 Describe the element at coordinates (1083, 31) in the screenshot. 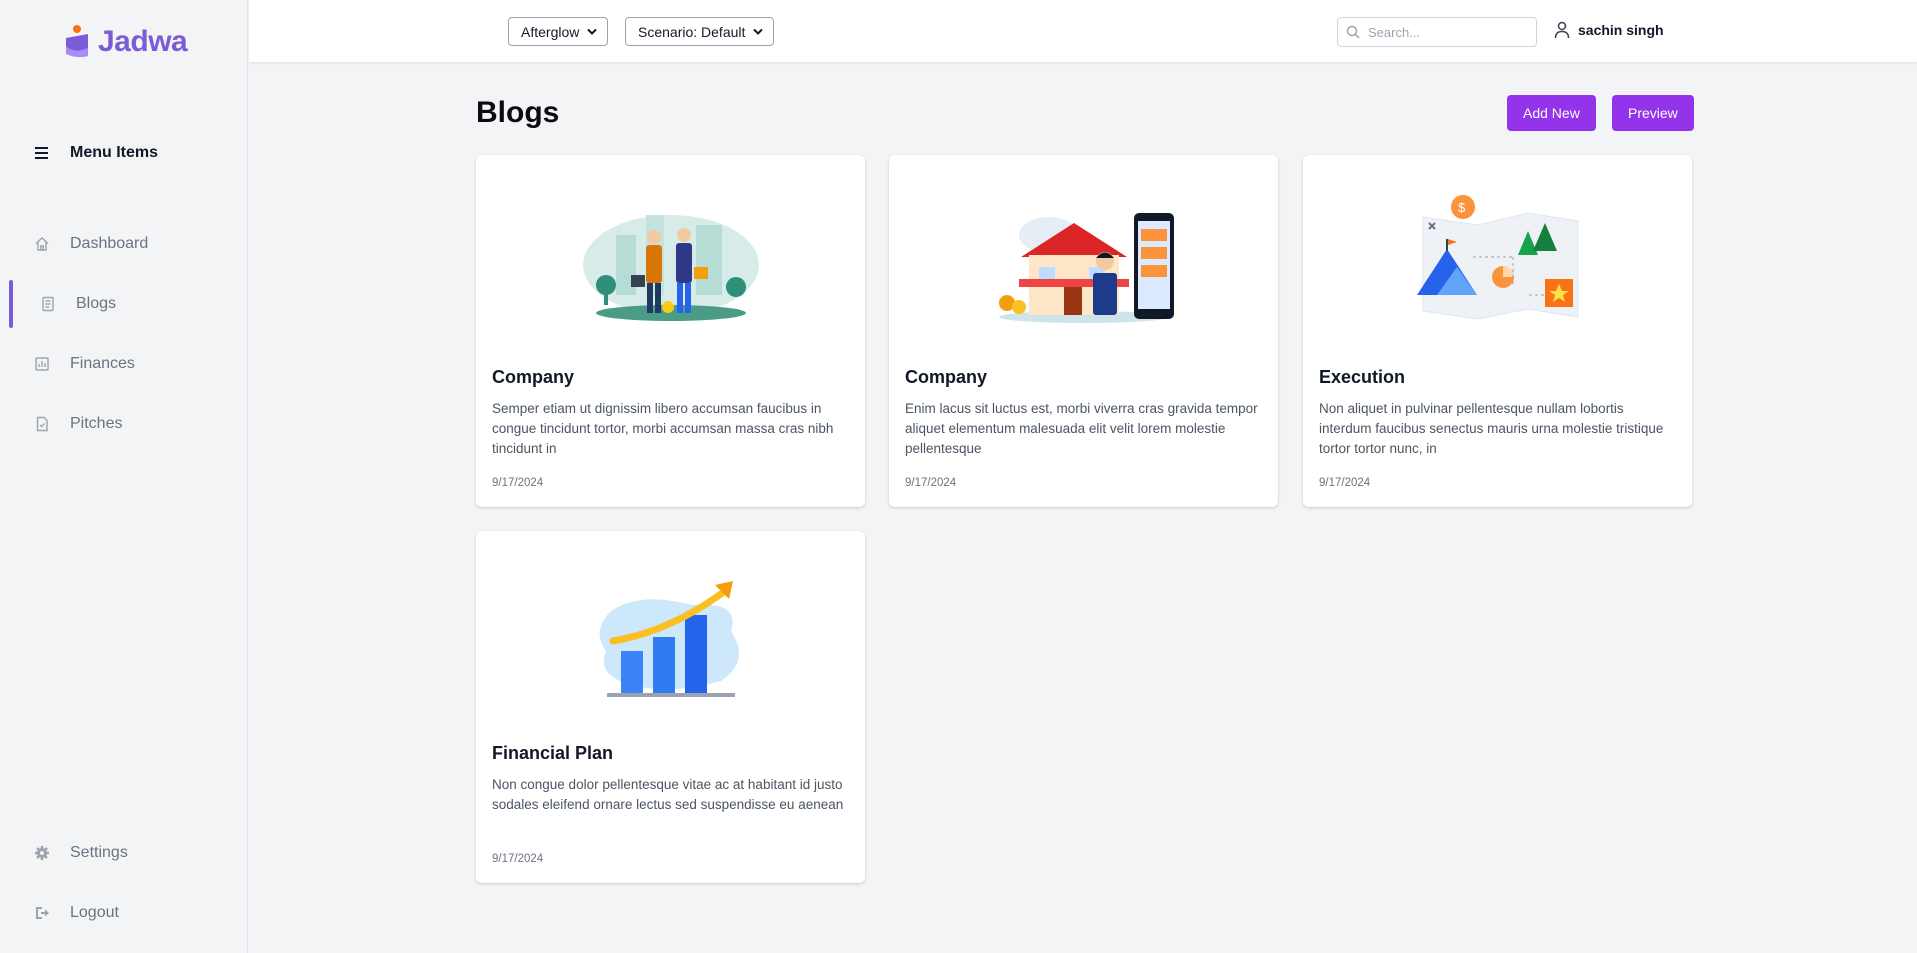

I see `top-bar: Afterglow Scenario: Default sachin singh` at that location.